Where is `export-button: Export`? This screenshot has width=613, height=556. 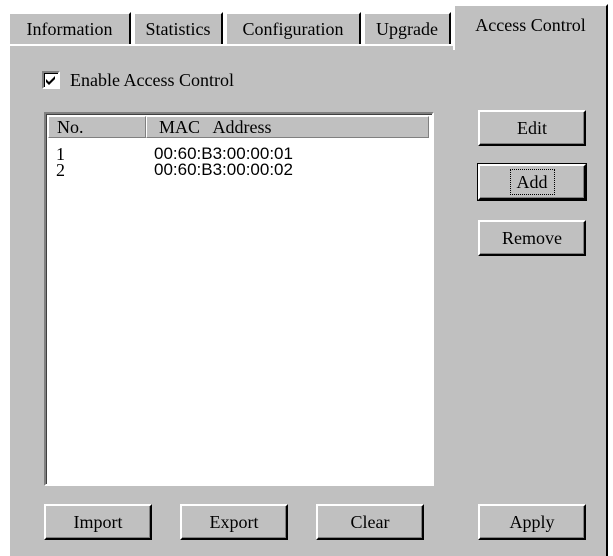
export-button: Export is located at coordinates (234, 522).